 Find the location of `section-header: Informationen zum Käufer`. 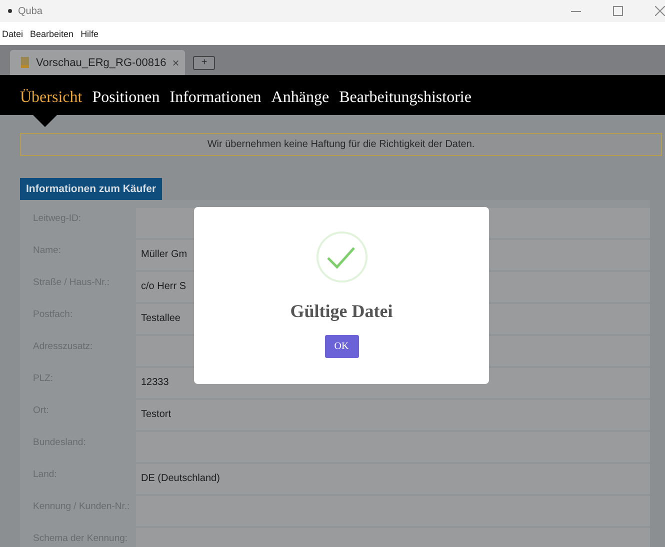

section-header: Informationen zum Käufer is located at coordinates (91, 189).